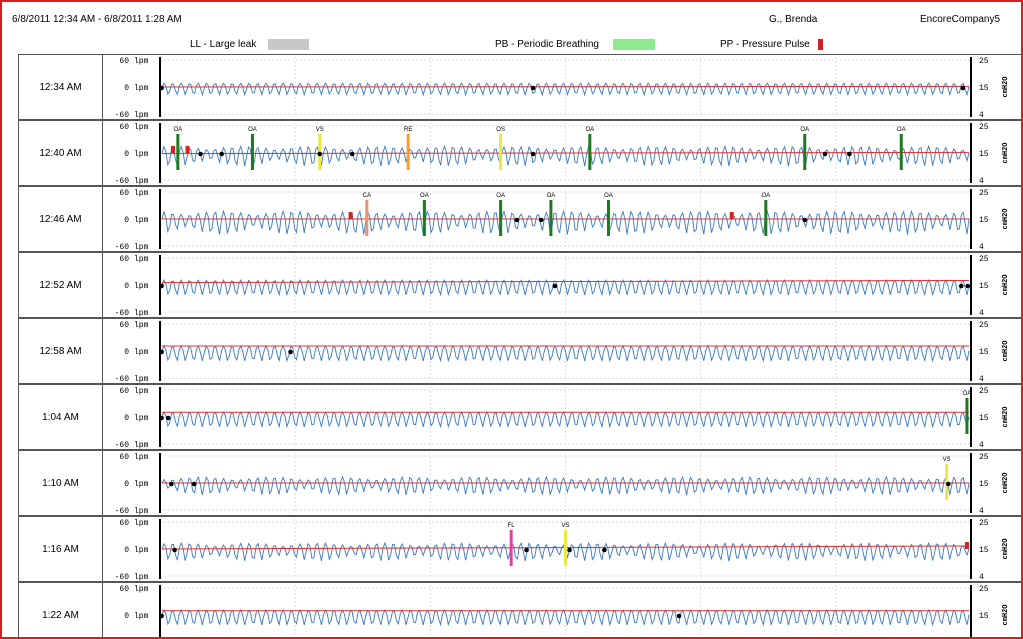 The image size is (1023, 639). I want to click on row-waveform-chart: 60lpm0lpm-60lpm25154cmH2O, so click(564, 611).